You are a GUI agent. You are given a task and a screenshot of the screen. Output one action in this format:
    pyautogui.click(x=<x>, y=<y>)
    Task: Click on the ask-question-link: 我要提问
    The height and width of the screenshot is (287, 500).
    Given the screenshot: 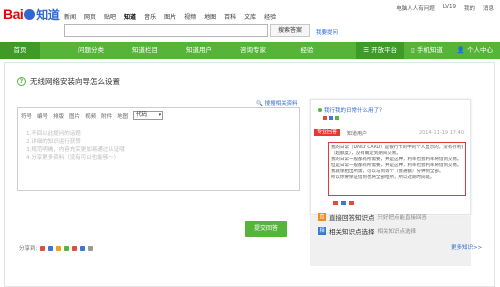 What is the action you would take?
    pyautogui.click(x=327, y=32)
    